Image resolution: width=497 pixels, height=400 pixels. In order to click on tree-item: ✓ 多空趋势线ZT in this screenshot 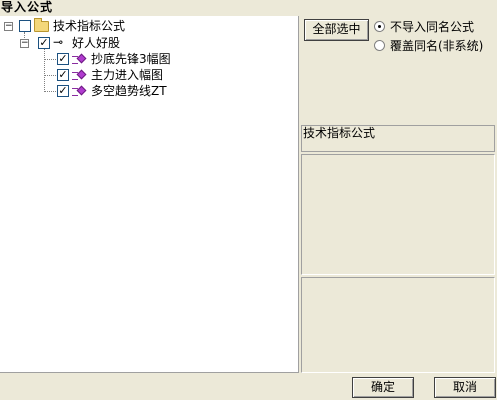, I will do `click(110, 91)`.